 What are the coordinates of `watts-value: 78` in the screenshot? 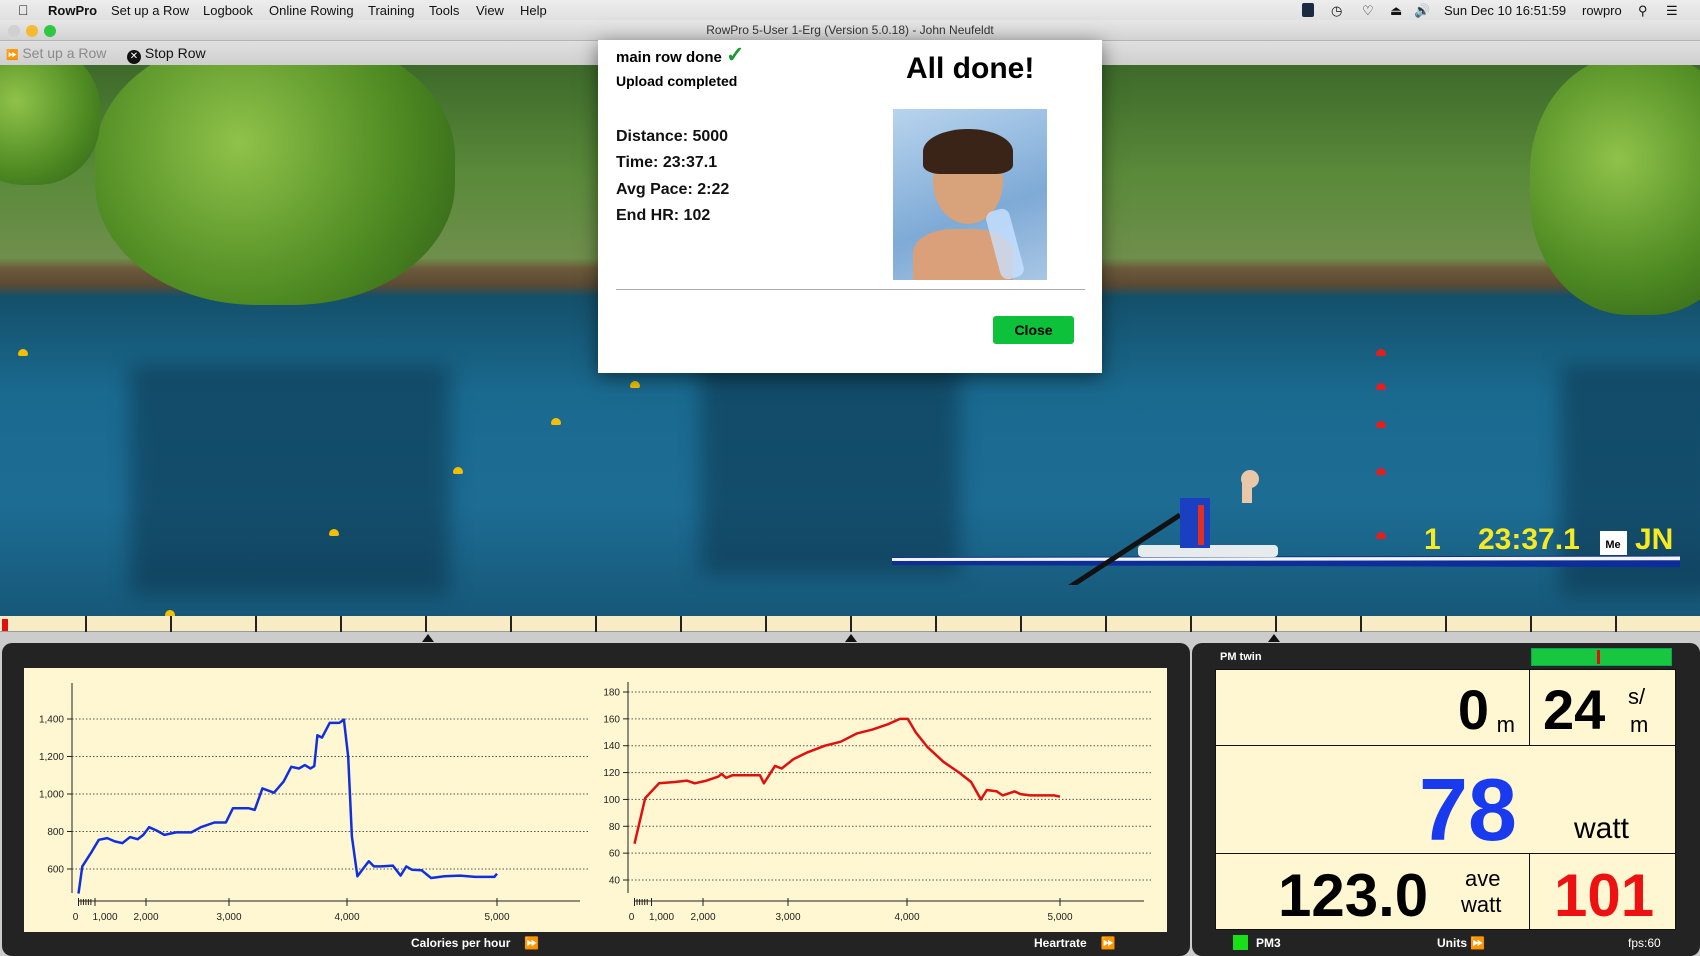 It's located at (1468, 809).